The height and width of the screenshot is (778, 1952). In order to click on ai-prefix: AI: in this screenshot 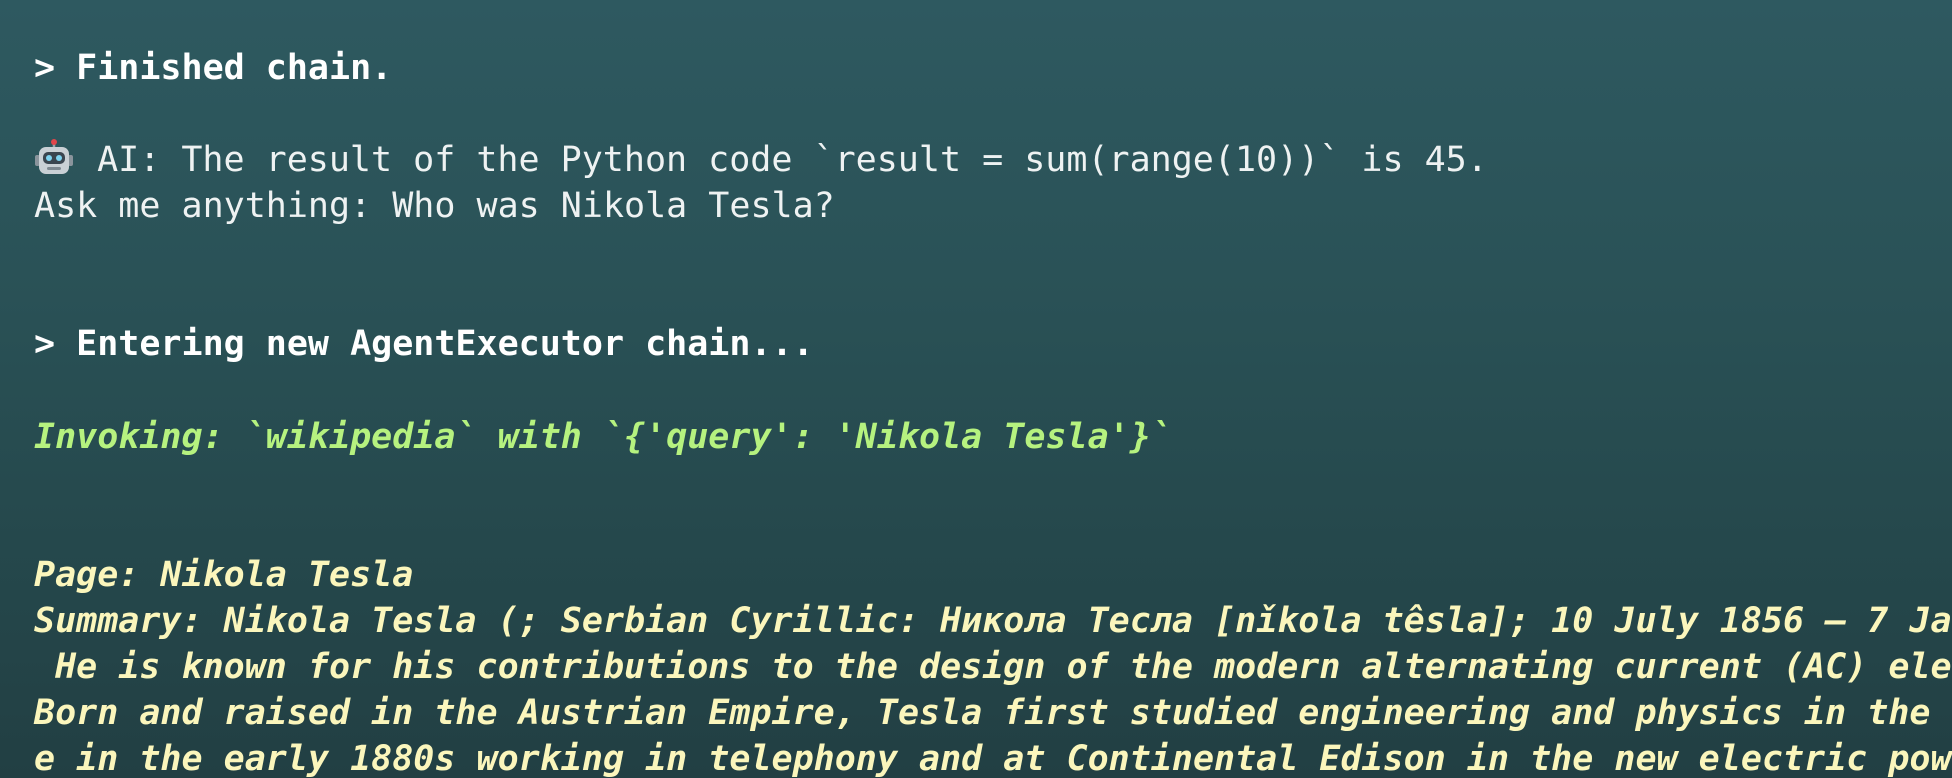, I will do `click(129, 160)`.